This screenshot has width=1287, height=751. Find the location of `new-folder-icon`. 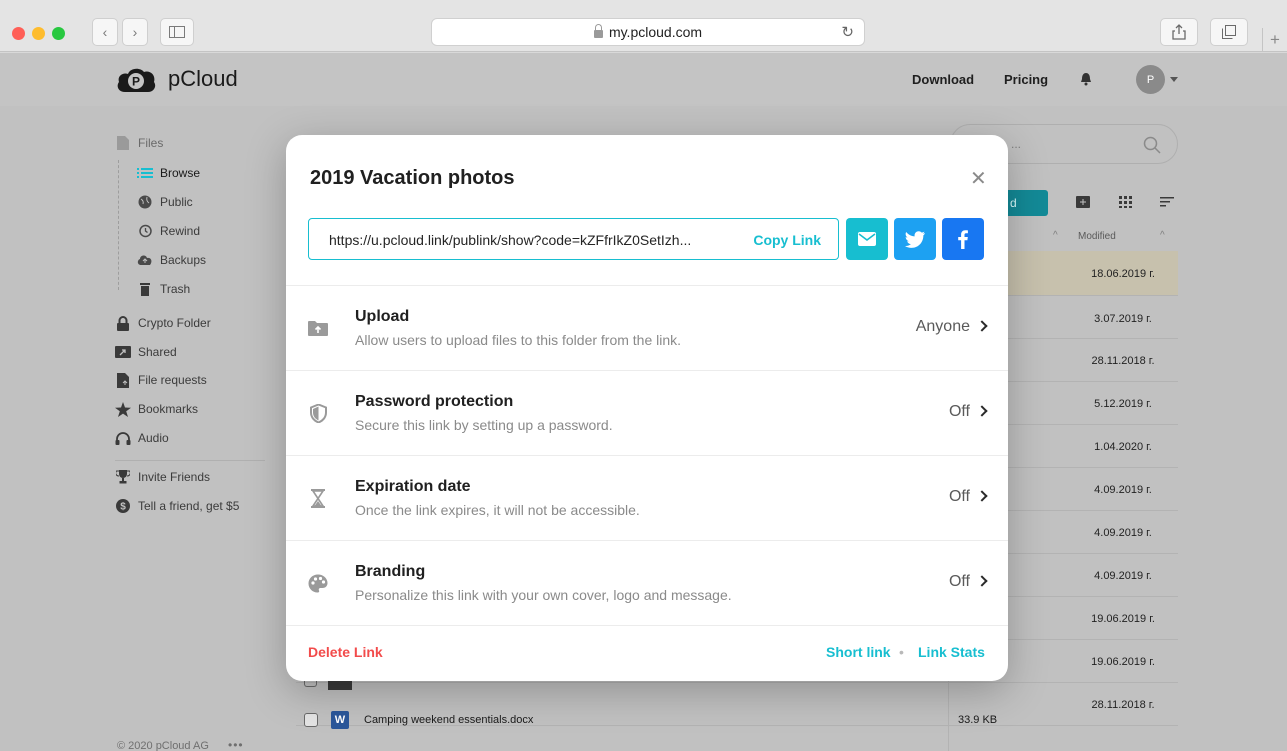

new-folder-icon is located at coordinates (1083, 202).